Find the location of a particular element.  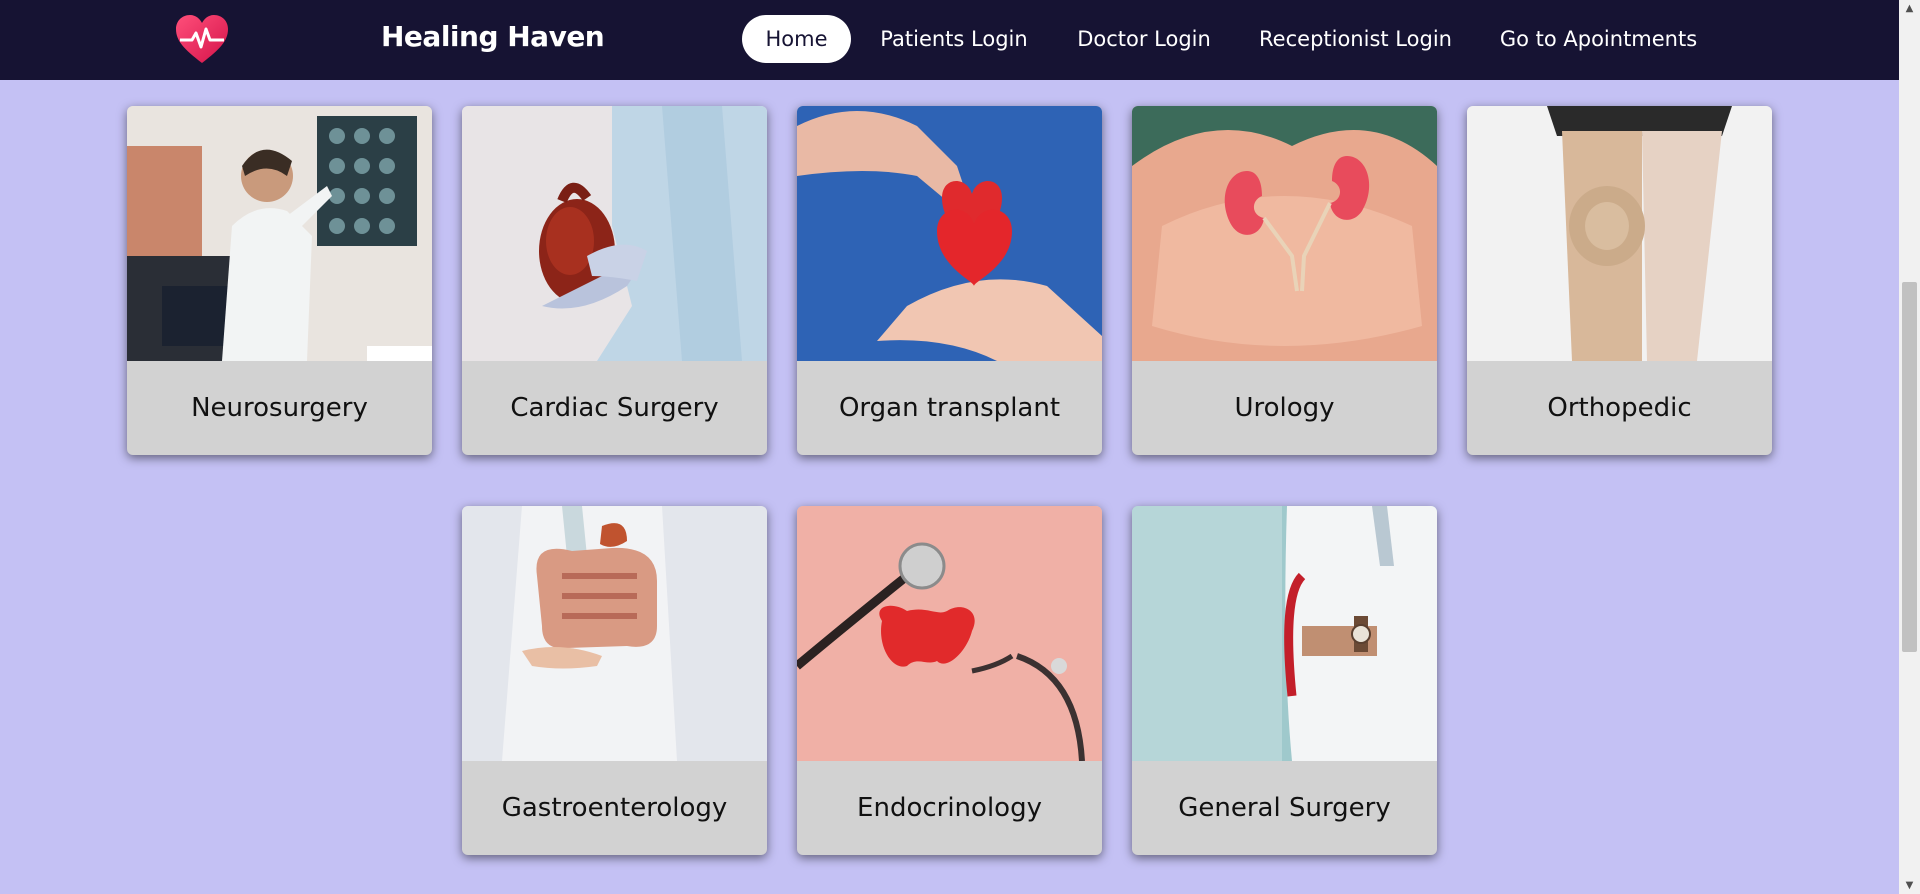

nav-patients-login: Patients Login is located at coordinates (954, 39).